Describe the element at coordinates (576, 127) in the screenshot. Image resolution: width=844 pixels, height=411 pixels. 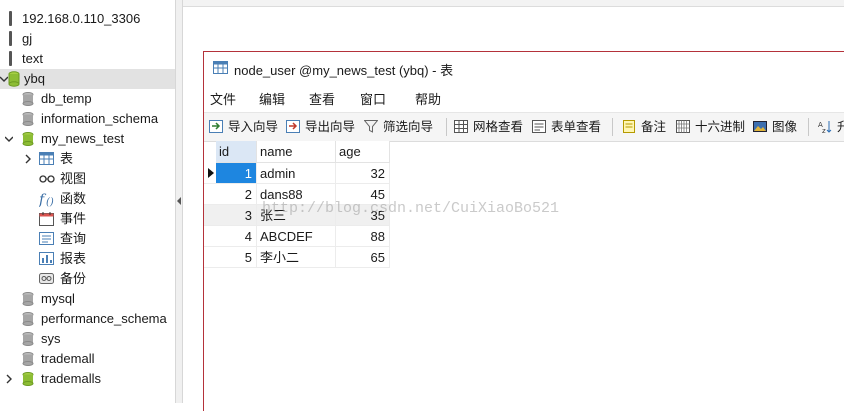
I see `form-view-label: 表单查看` at that location.